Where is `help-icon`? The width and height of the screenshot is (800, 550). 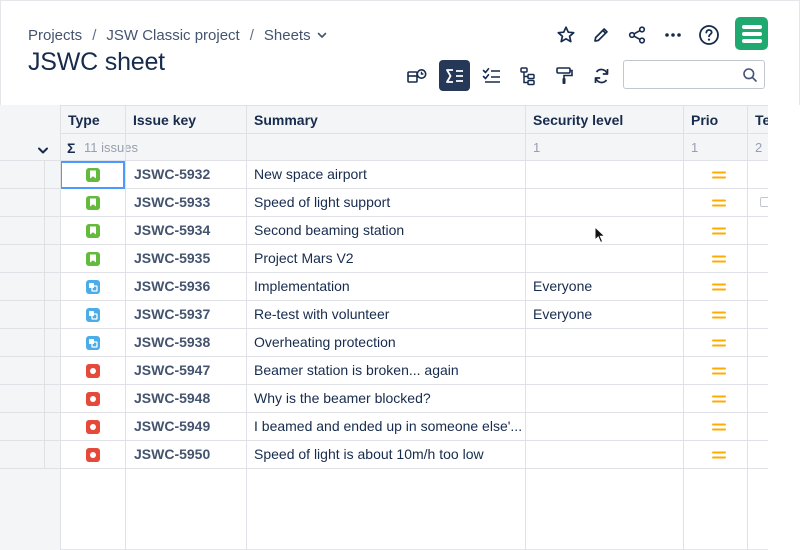 help-icon is located at coordinates (709, 35).